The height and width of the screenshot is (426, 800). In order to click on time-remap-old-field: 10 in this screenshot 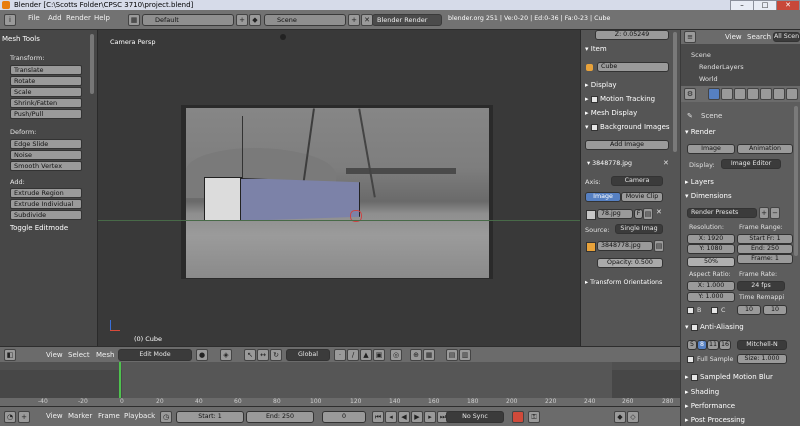, I will do `click(749, 310)`.